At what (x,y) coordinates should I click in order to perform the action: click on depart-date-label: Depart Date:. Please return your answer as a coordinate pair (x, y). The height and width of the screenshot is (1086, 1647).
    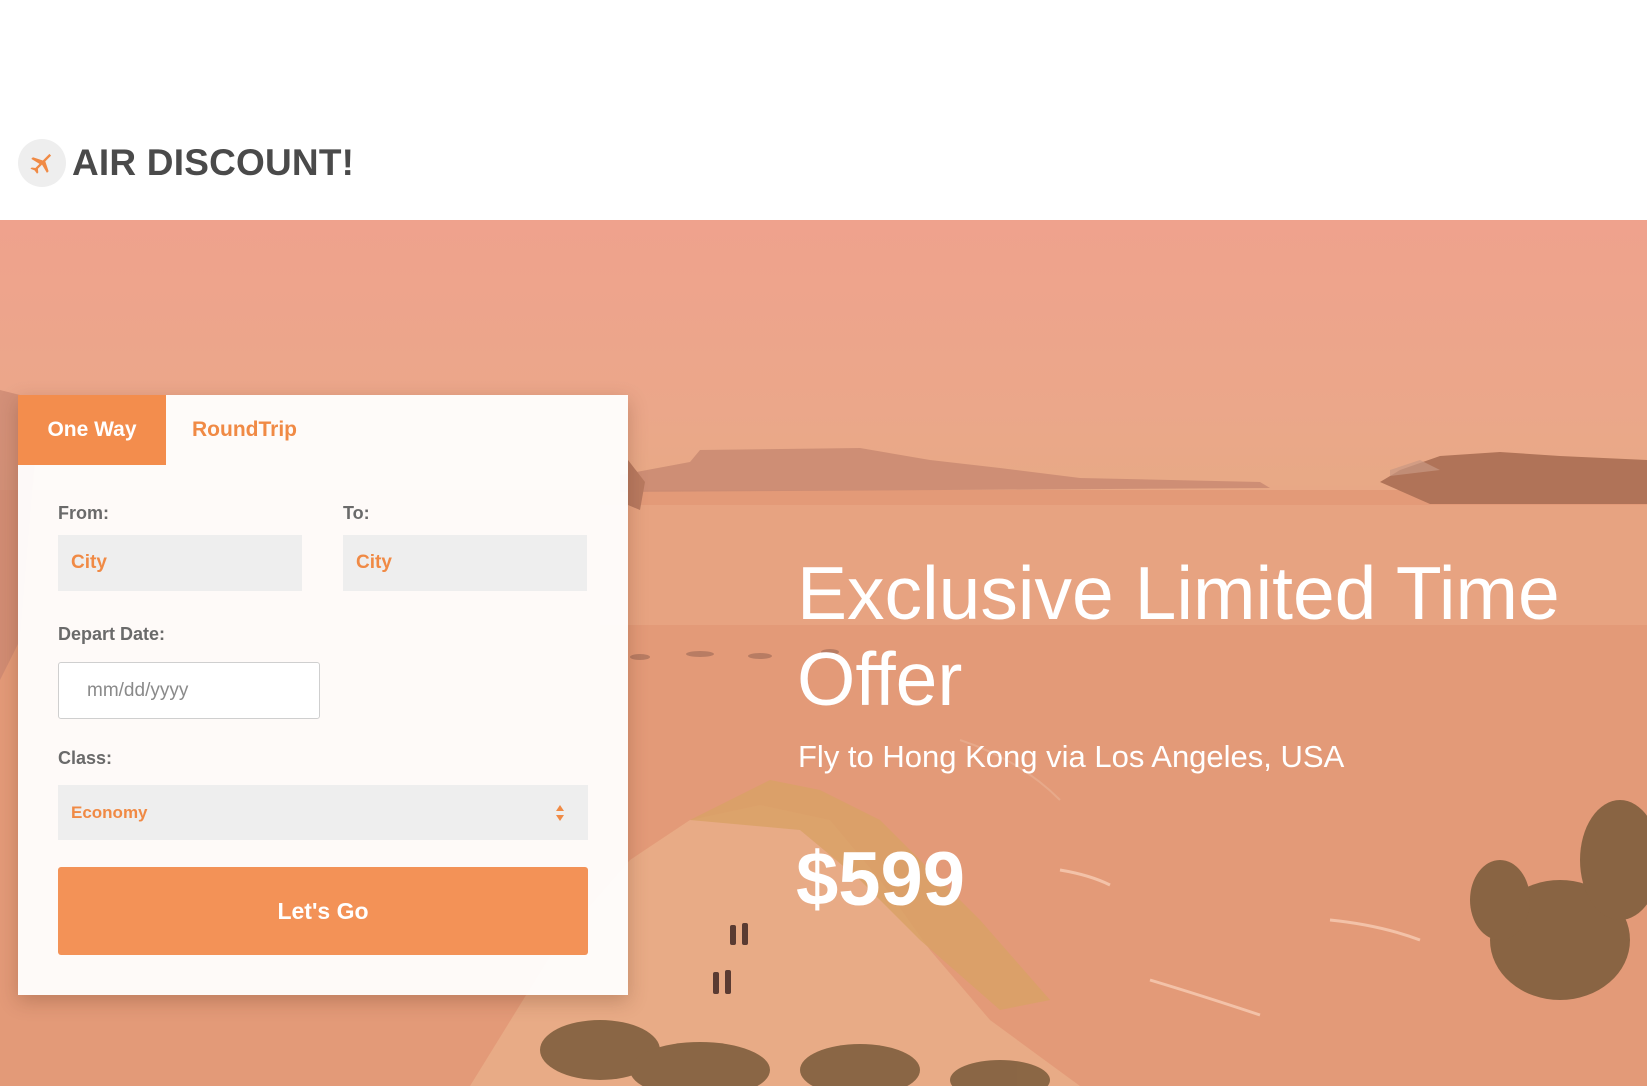
    Looking at the image, I should click on (112, 634).